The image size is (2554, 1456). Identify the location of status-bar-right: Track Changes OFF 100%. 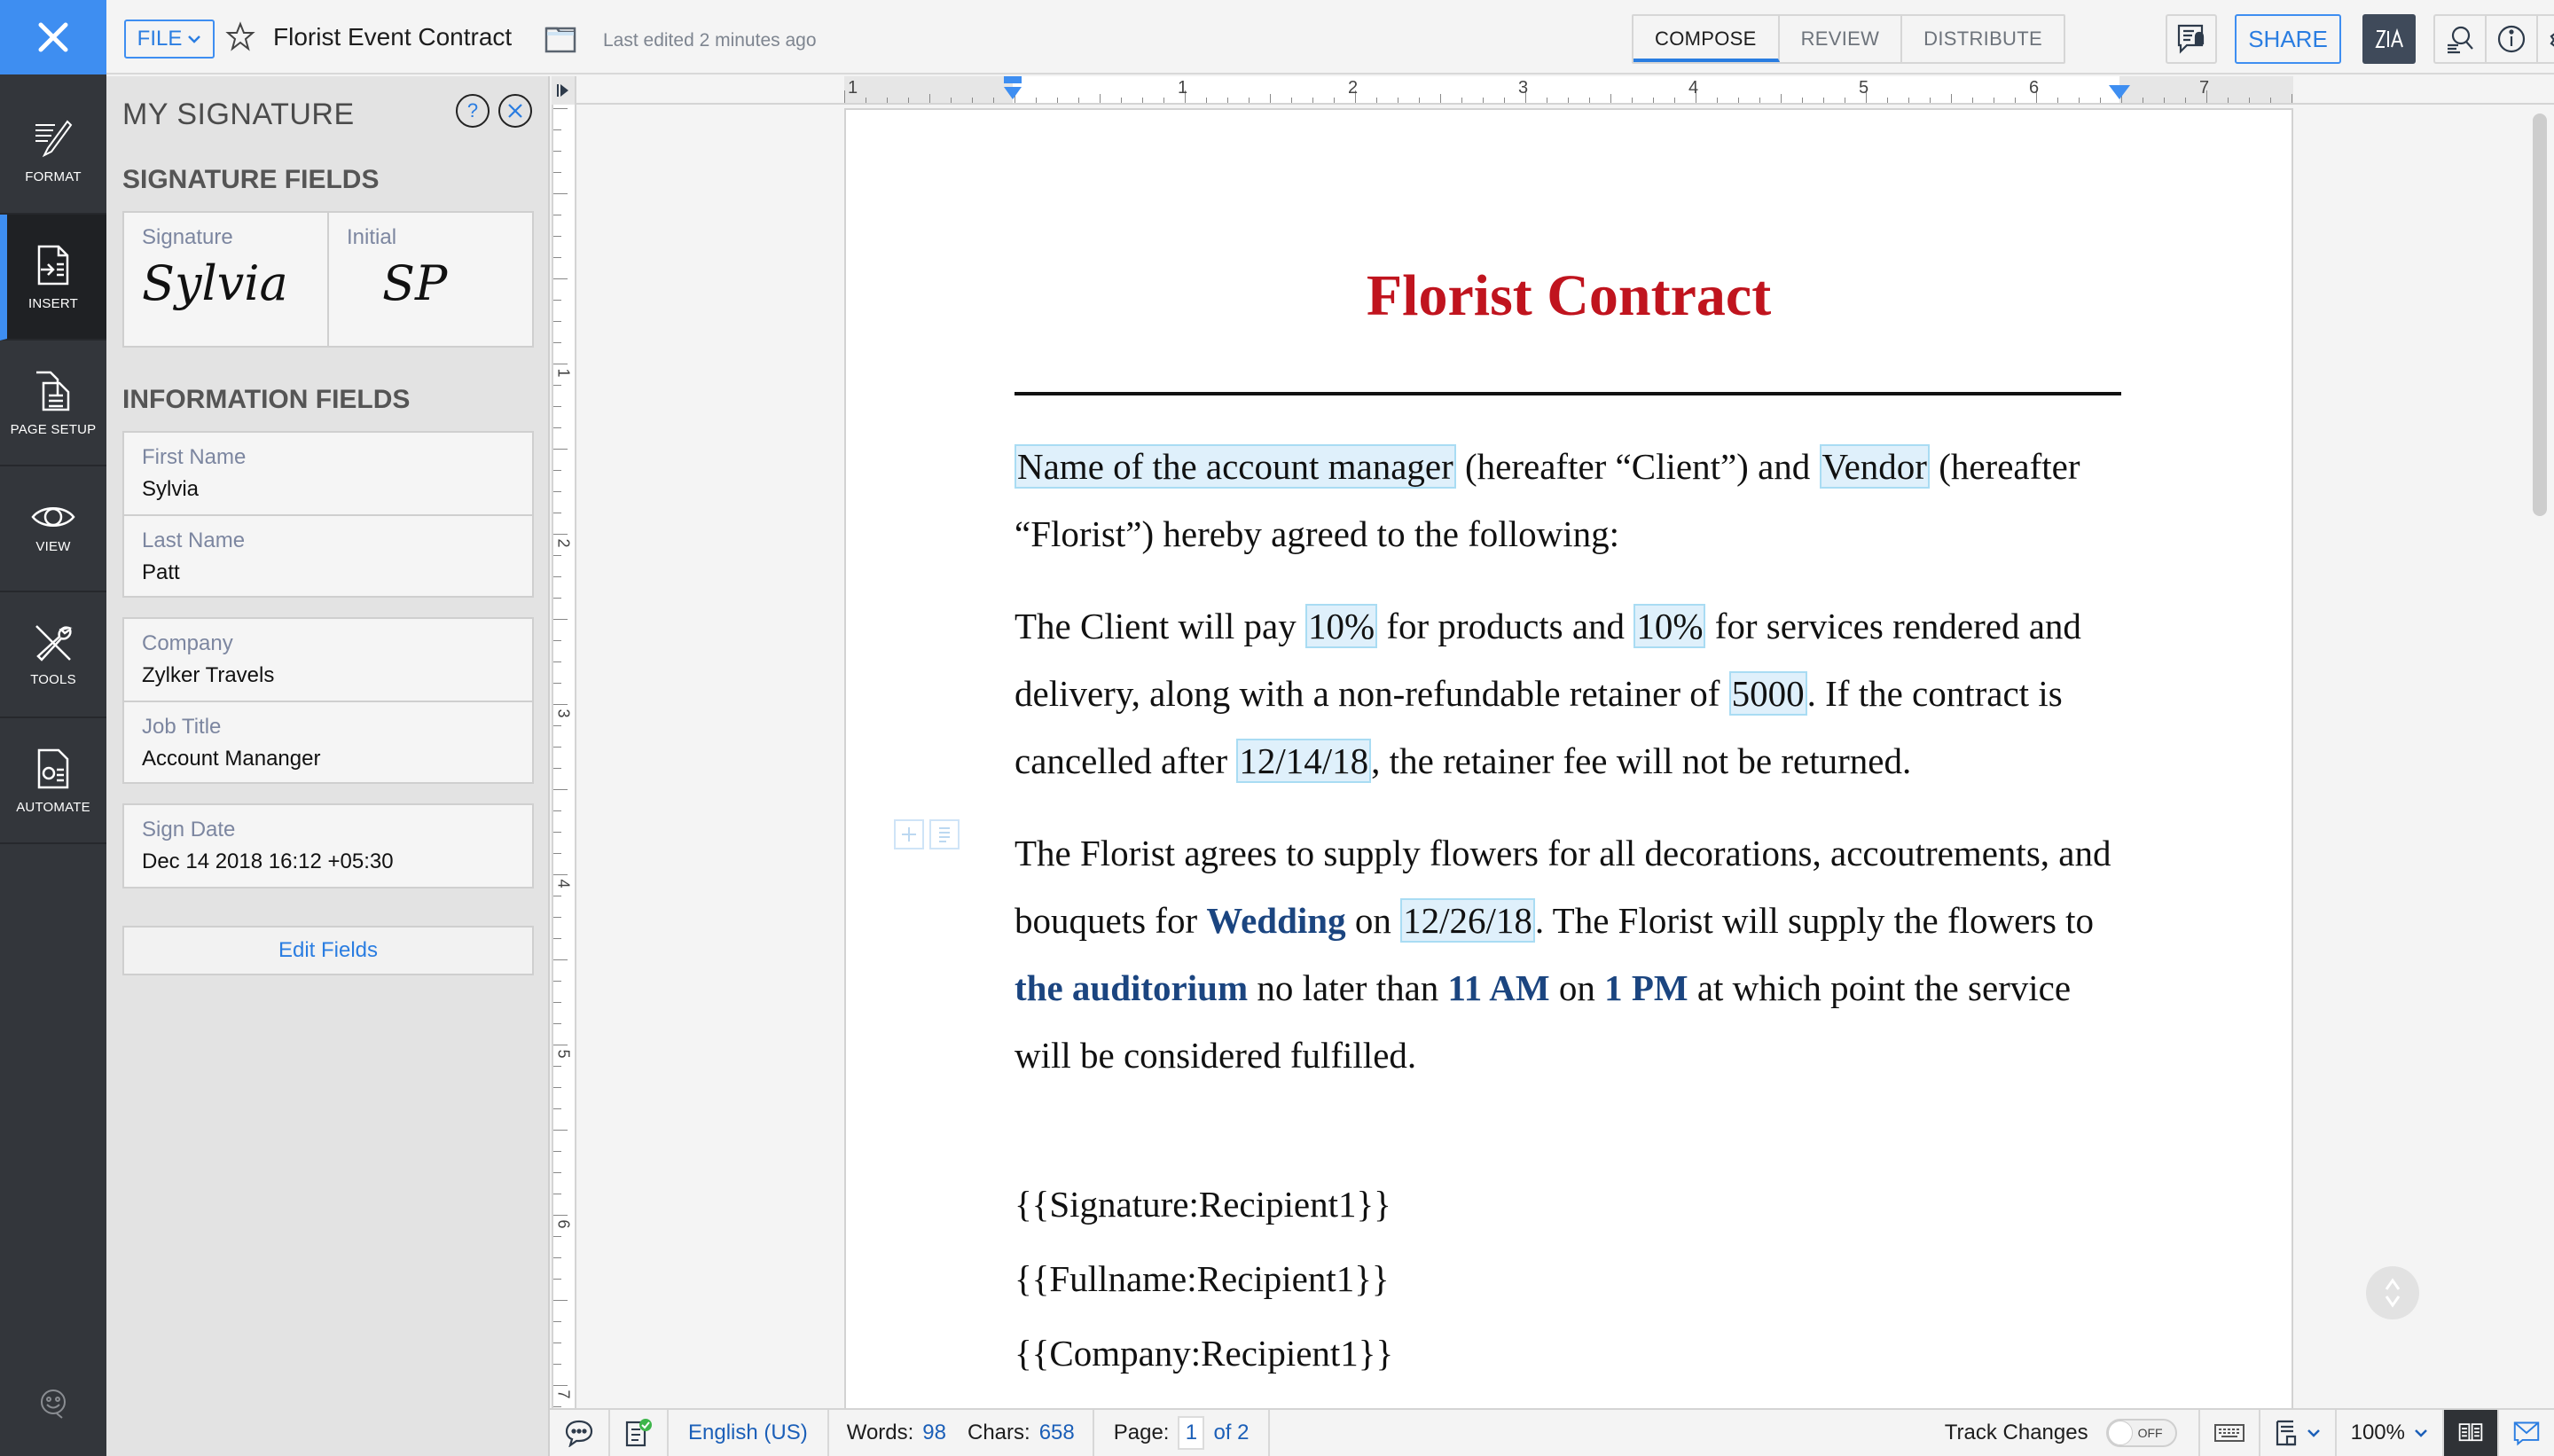
(2242, 1433).